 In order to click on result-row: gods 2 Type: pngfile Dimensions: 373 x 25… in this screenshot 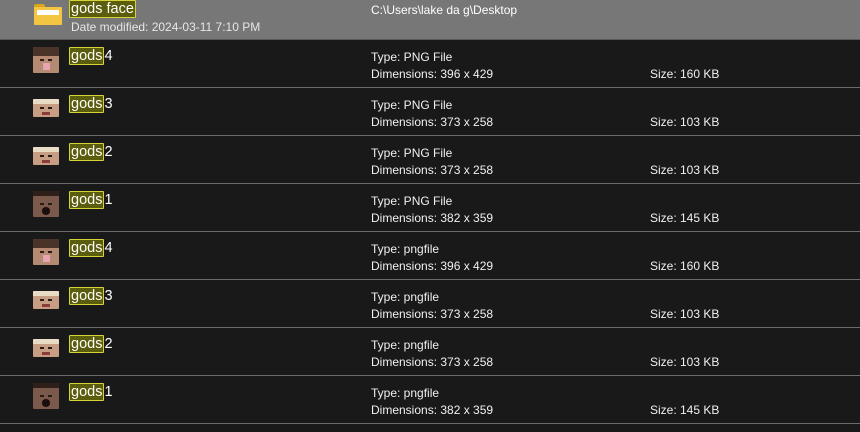, I will do `click(430, 352)`.